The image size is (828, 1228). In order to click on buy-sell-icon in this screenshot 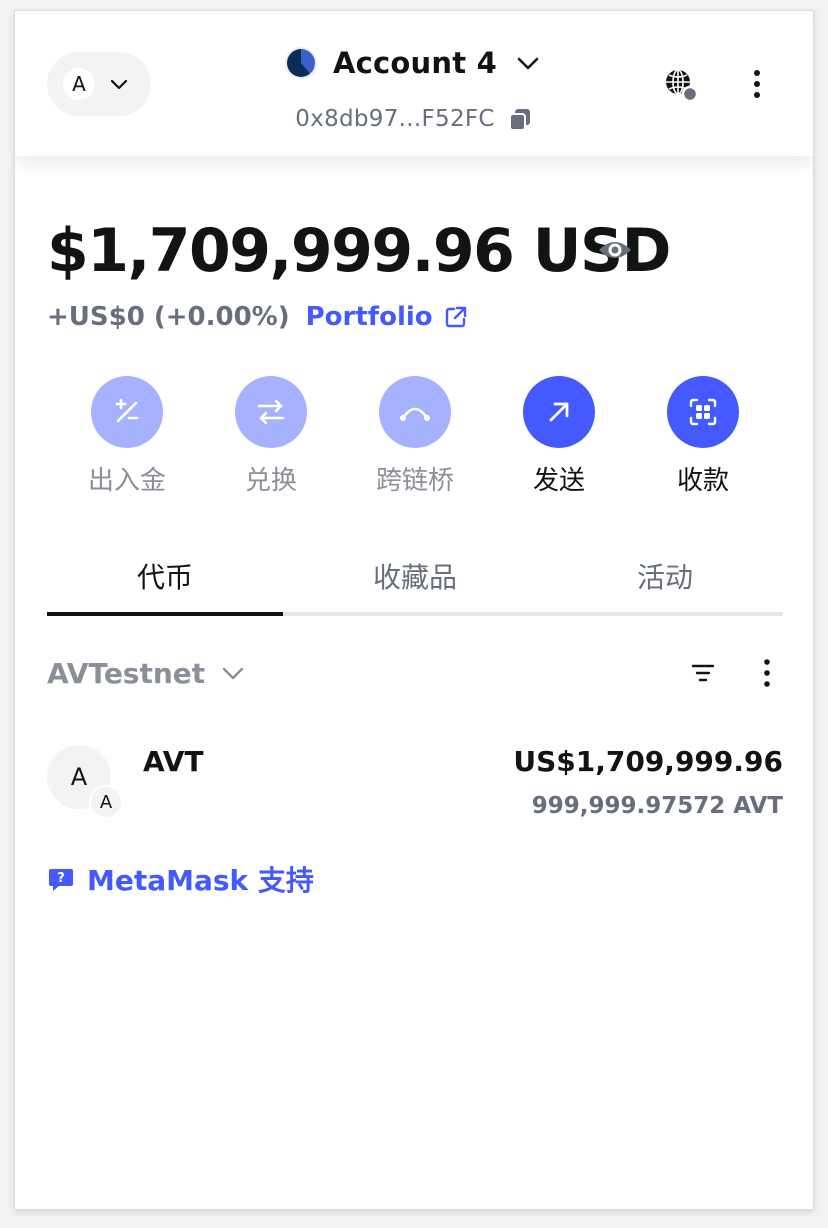, I will do `click(127, 412)`.